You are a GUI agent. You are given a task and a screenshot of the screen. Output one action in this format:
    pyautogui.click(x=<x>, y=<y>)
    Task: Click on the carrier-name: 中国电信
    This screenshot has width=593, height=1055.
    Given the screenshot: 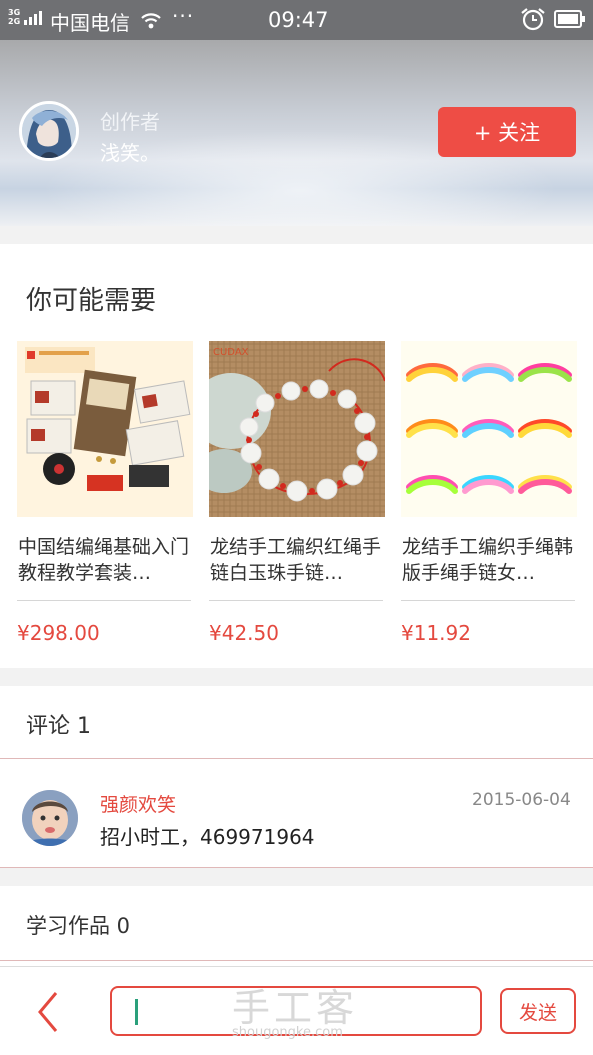 What is the action you would take?
    pyautogui.click(x=90, y=23)
    